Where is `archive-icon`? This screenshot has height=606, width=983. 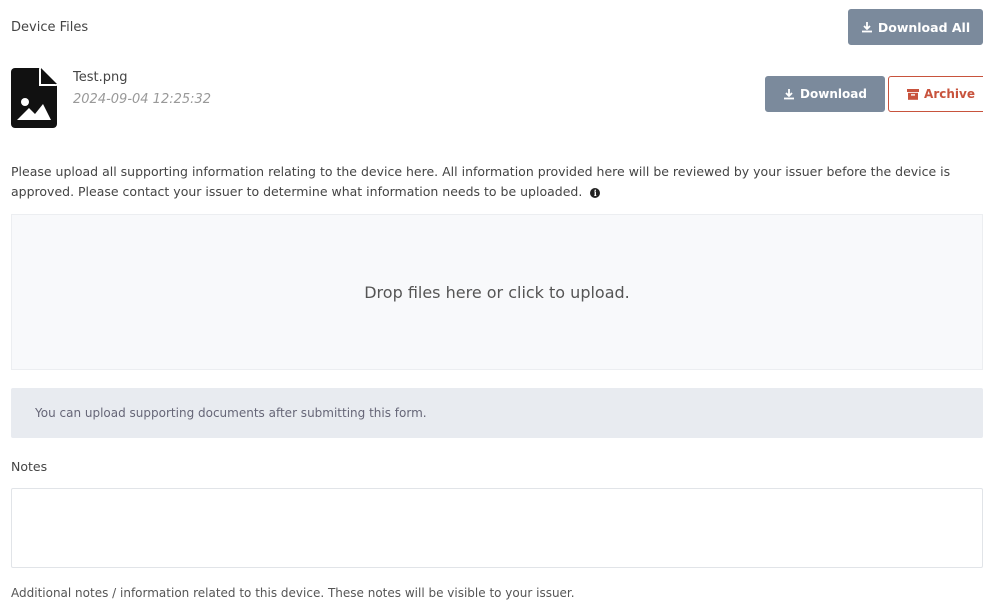
archive-icon is located at coordinates (913, 94).